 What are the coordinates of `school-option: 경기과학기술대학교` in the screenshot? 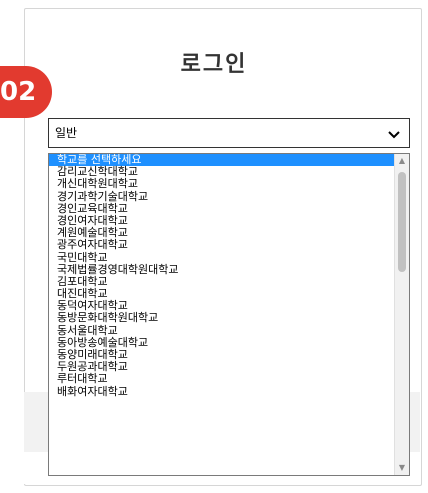 It's located at (229, 196).